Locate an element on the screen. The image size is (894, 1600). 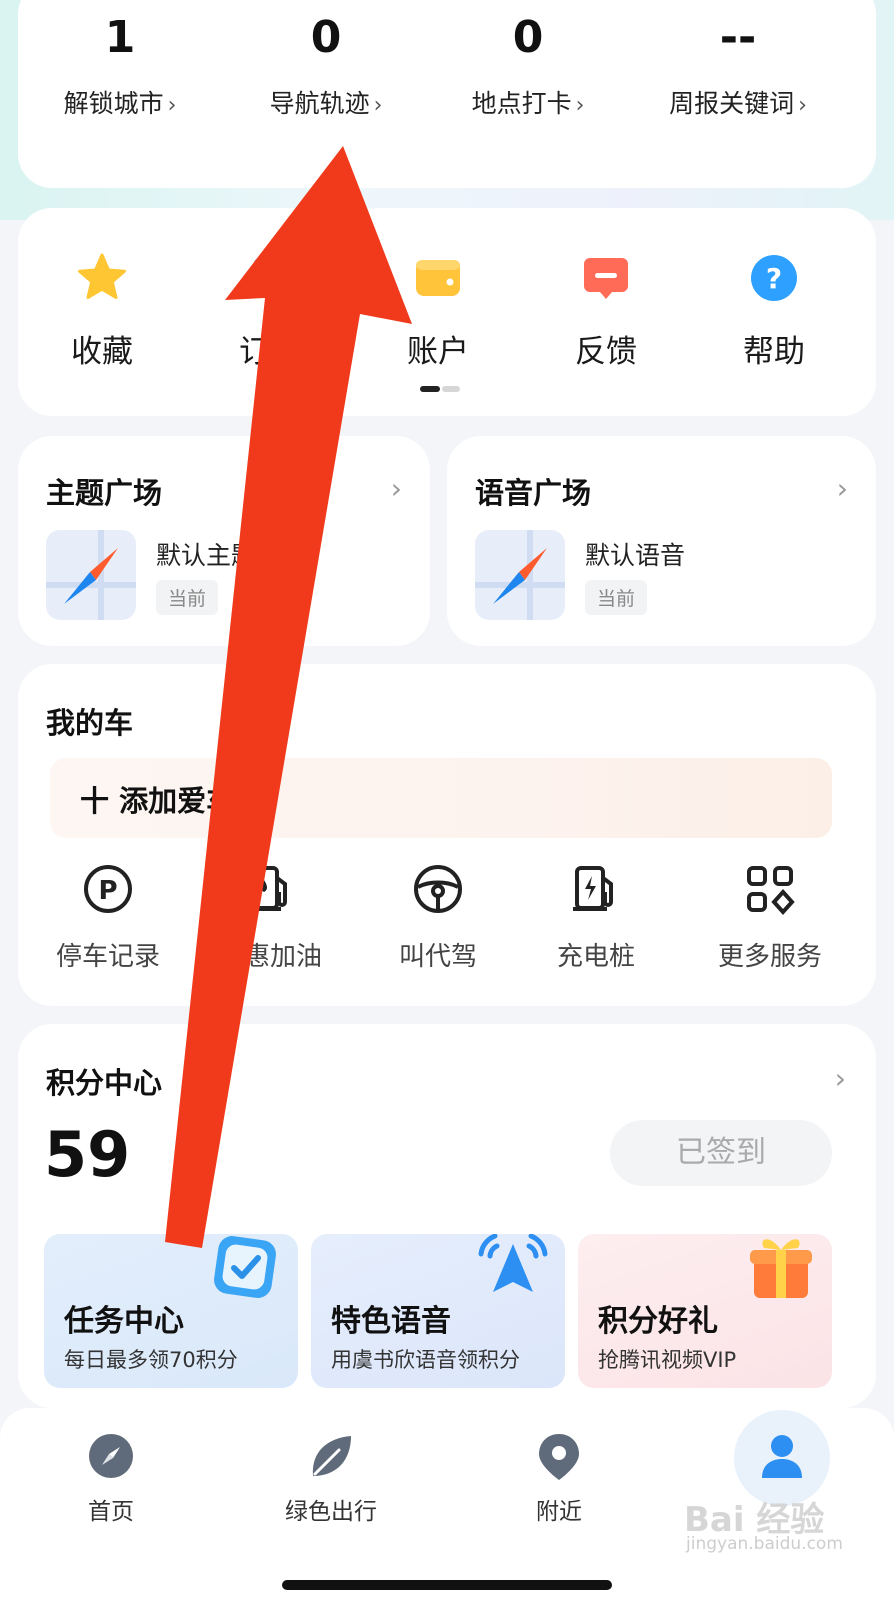
points-gift-tile: 积分好礼 抢腾讯视频VIP is located at coordinates (705, 1311).